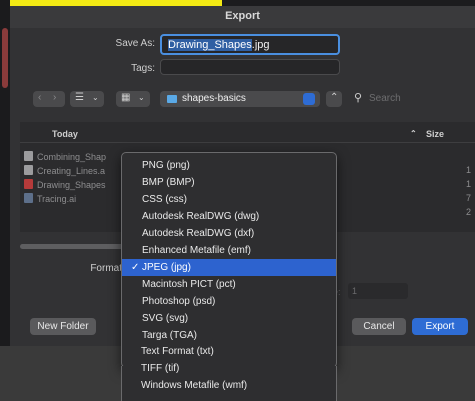 The image size is (475, 401). Describe the element at coordinates (214, 98) in the screenshot. I see `folder-name: shapes-basics` at that location.